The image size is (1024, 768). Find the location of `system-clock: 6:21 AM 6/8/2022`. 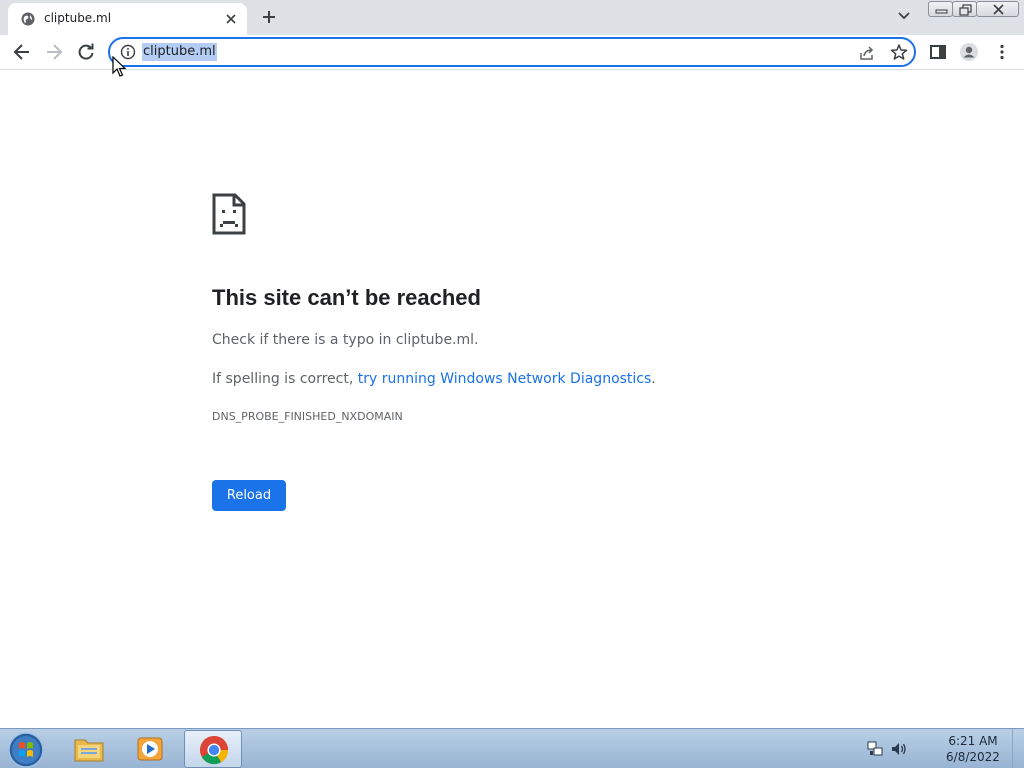

system-clock: 6:21 AM 6/8/2022 is located at coordinates (973, 749).